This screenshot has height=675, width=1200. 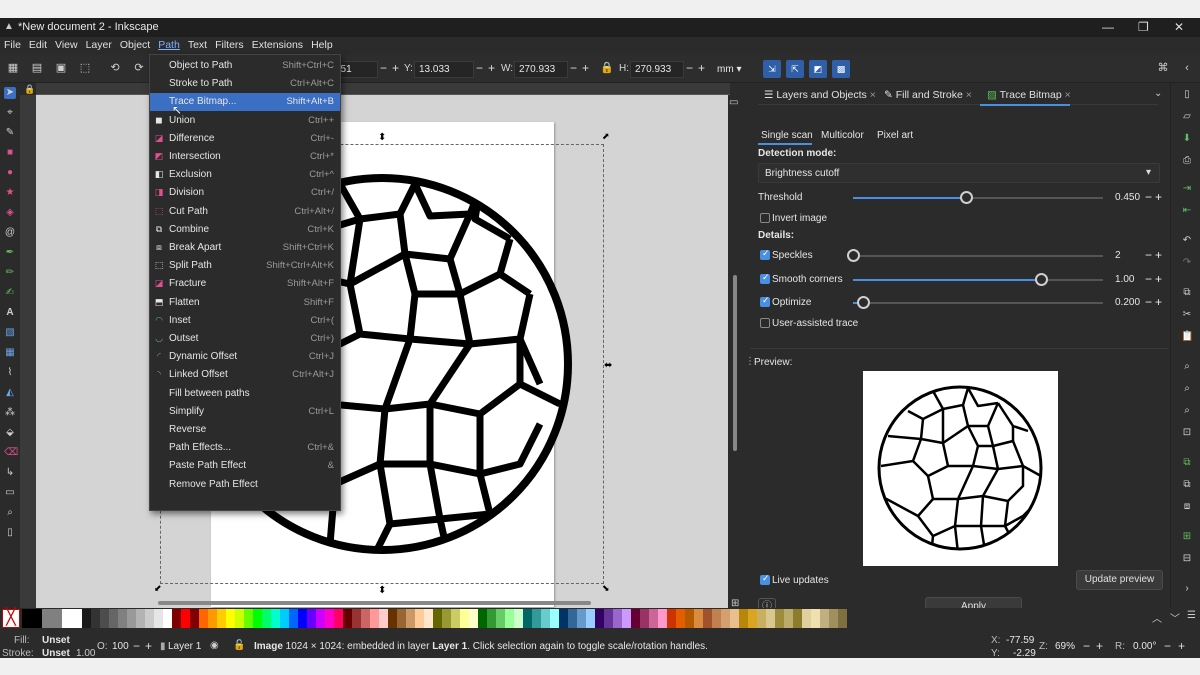 I want to click on stroke-value: Unset, so click(x=56, y=653).